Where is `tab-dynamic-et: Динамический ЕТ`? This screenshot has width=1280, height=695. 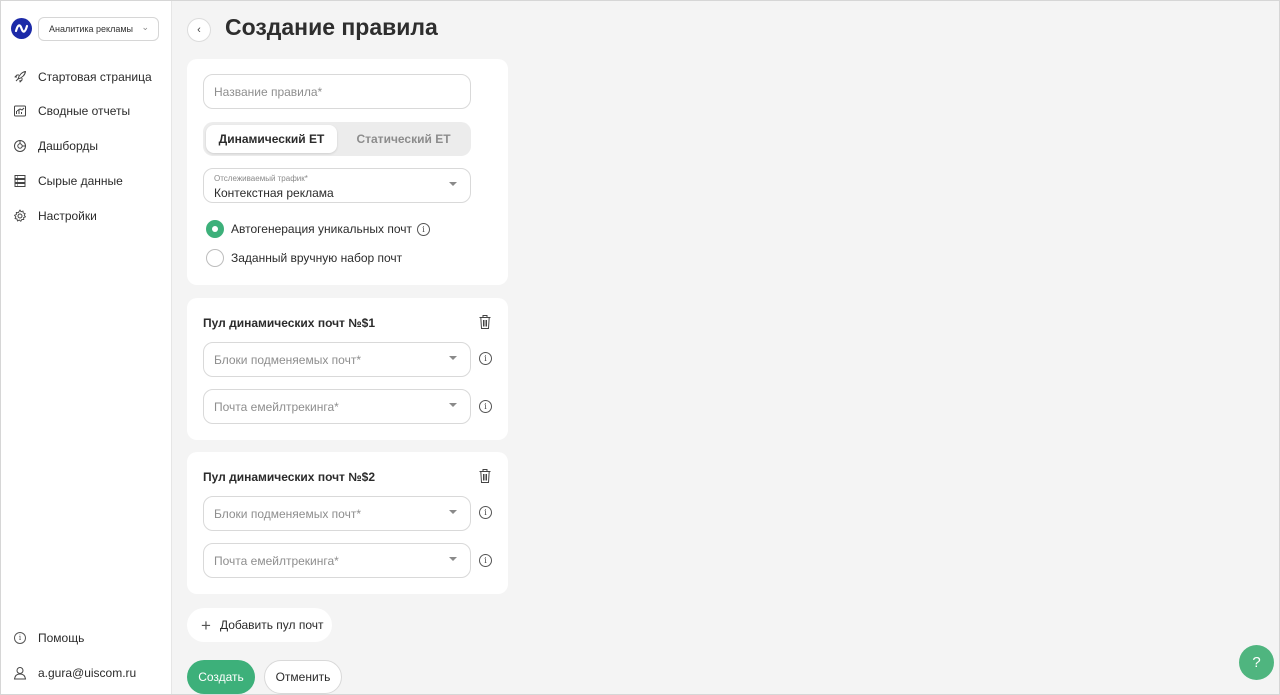 tab-dynamic-et: Динамический ЕТ is located at coordinates (271, 139).